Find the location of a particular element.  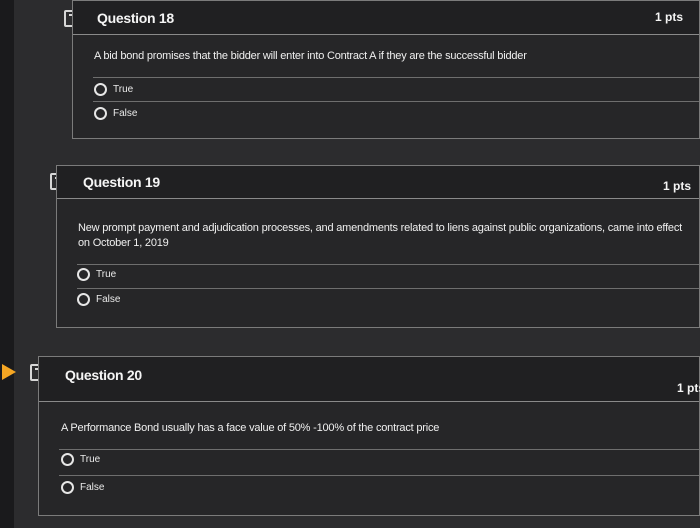

question-19-option-false: False is located at coordinates (98, 299).